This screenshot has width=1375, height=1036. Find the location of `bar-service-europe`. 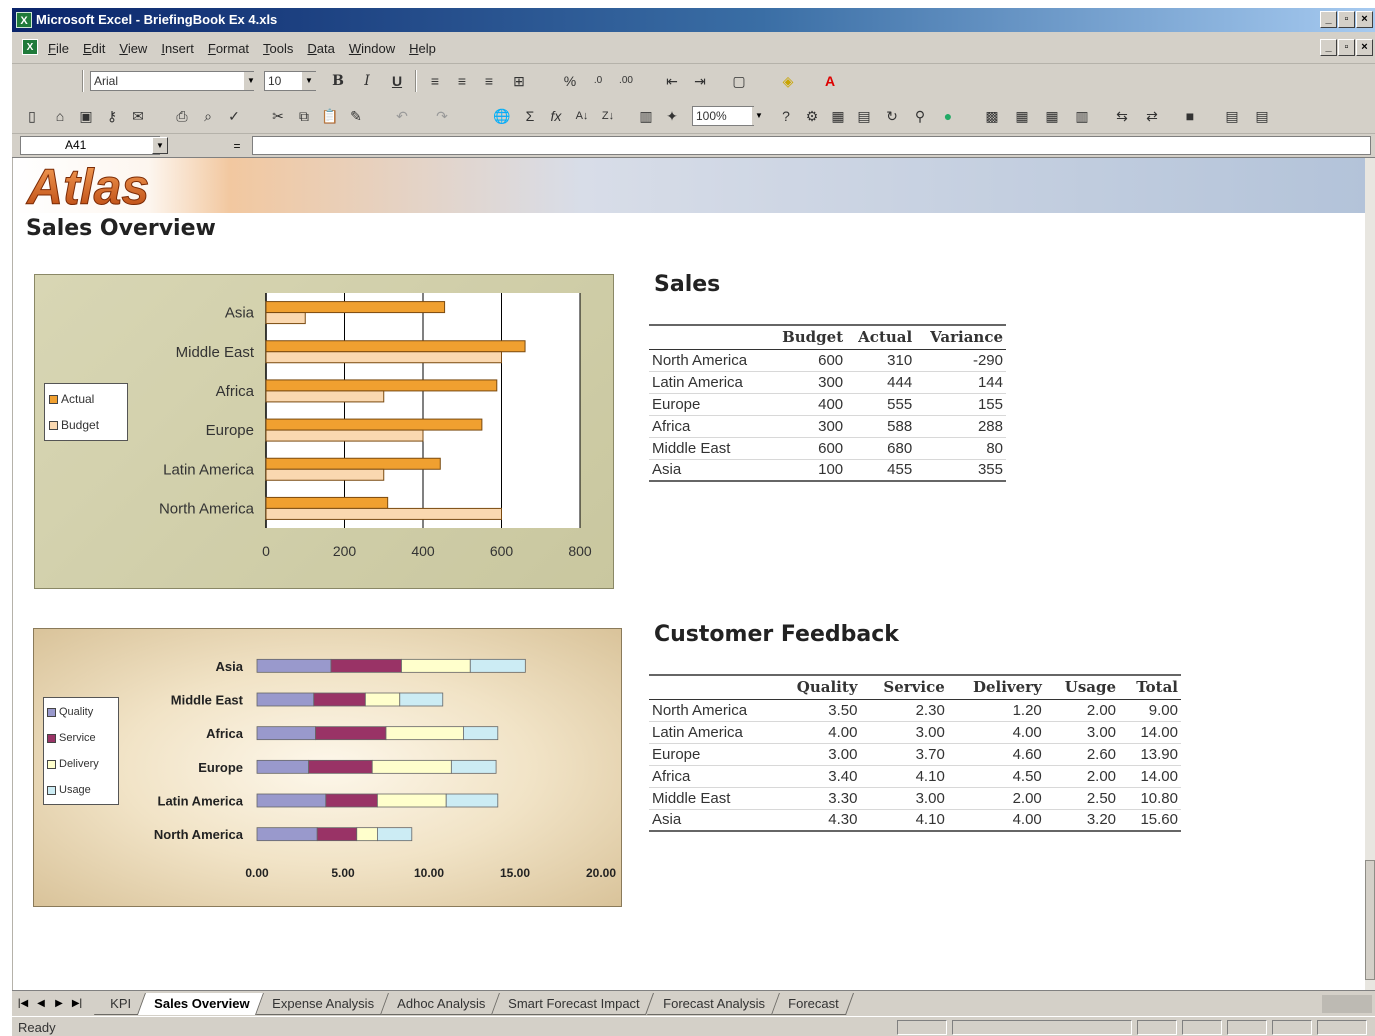

bar-service-europe is located at coordinates (340, 766).